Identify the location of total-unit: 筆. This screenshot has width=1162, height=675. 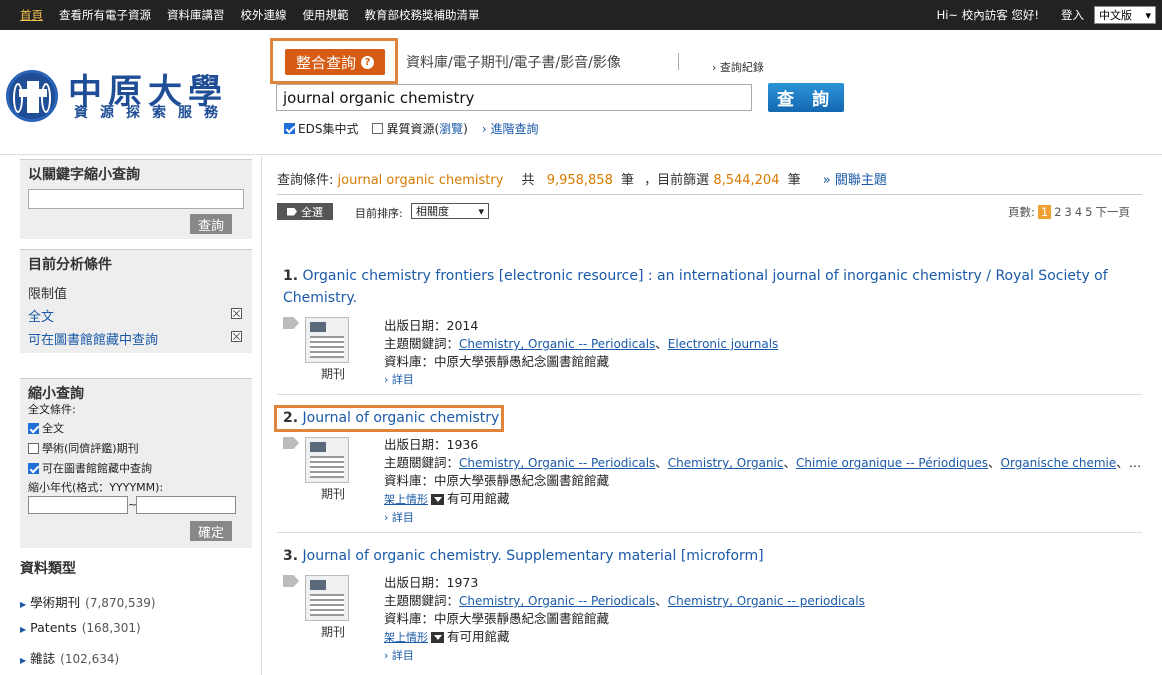
(628, 180).